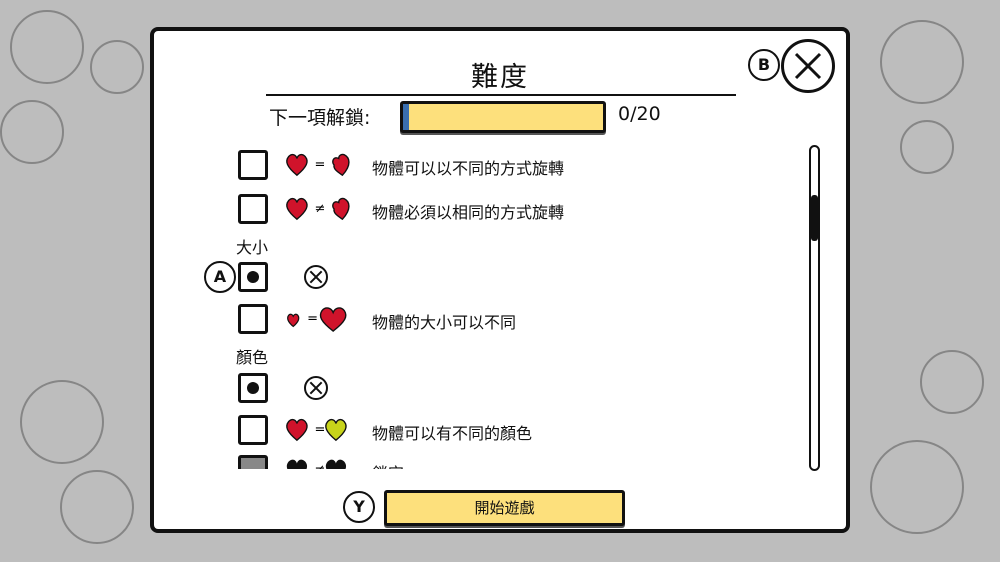 This screenshot has width=1000, height=562. I want to click on unlock-label: 下一項解鎖:, so click(320, 118).